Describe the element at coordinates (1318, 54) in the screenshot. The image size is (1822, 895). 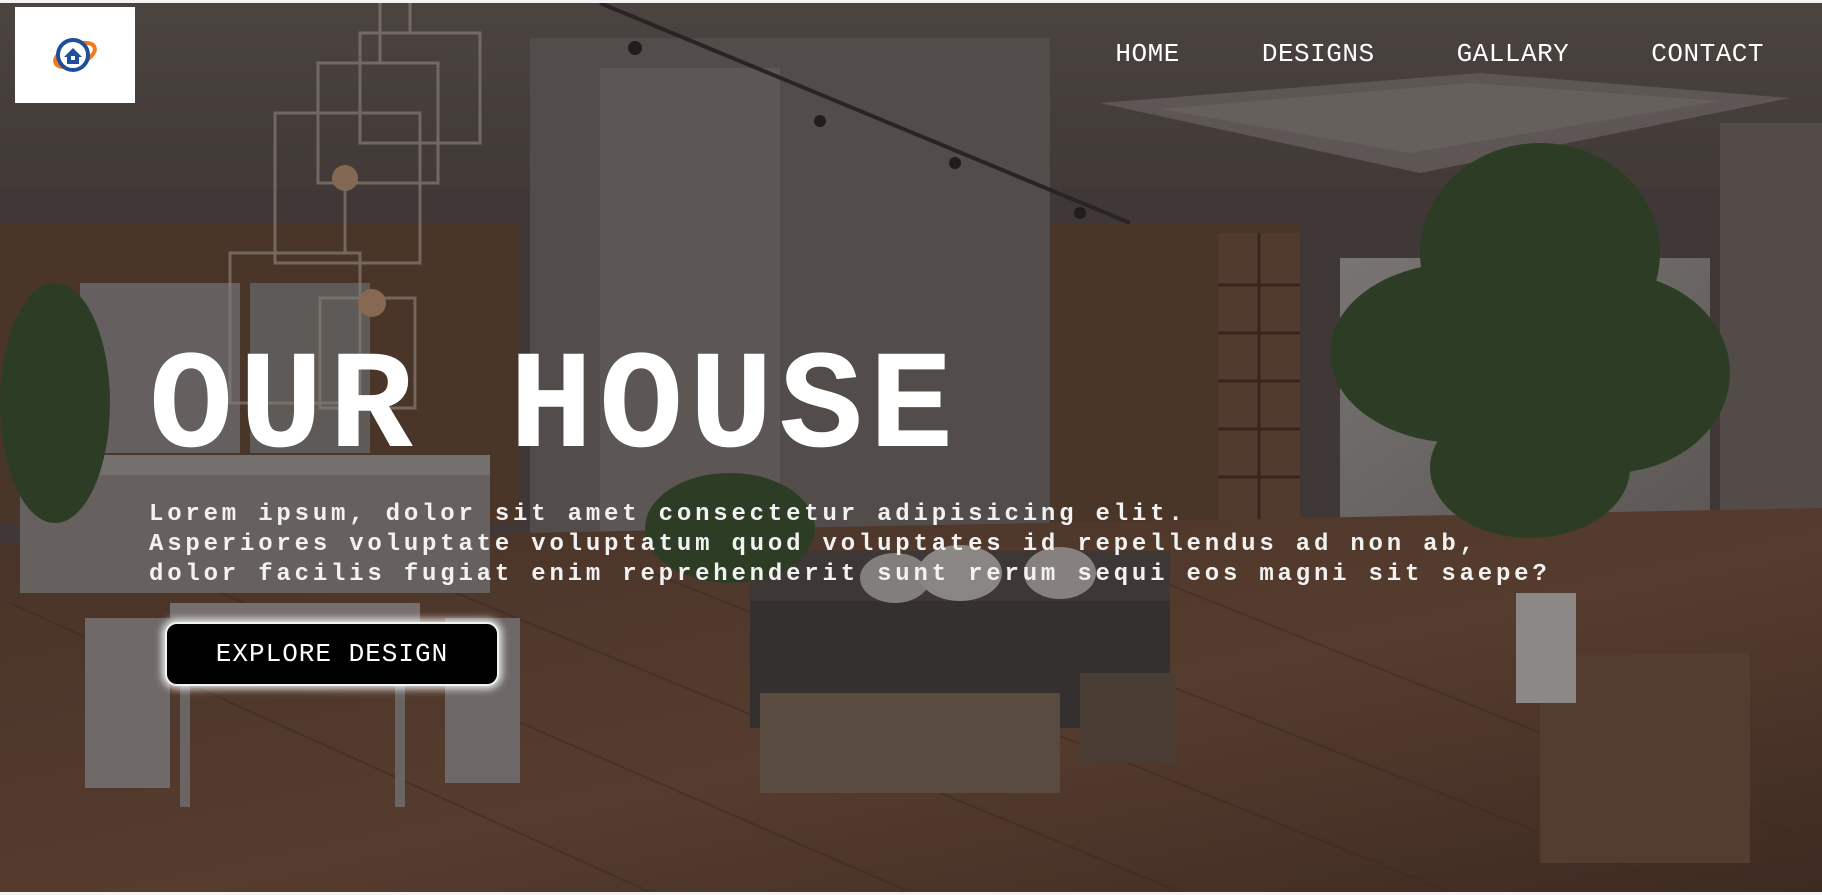
I see `nav-designs: DESIGNS` at that location.